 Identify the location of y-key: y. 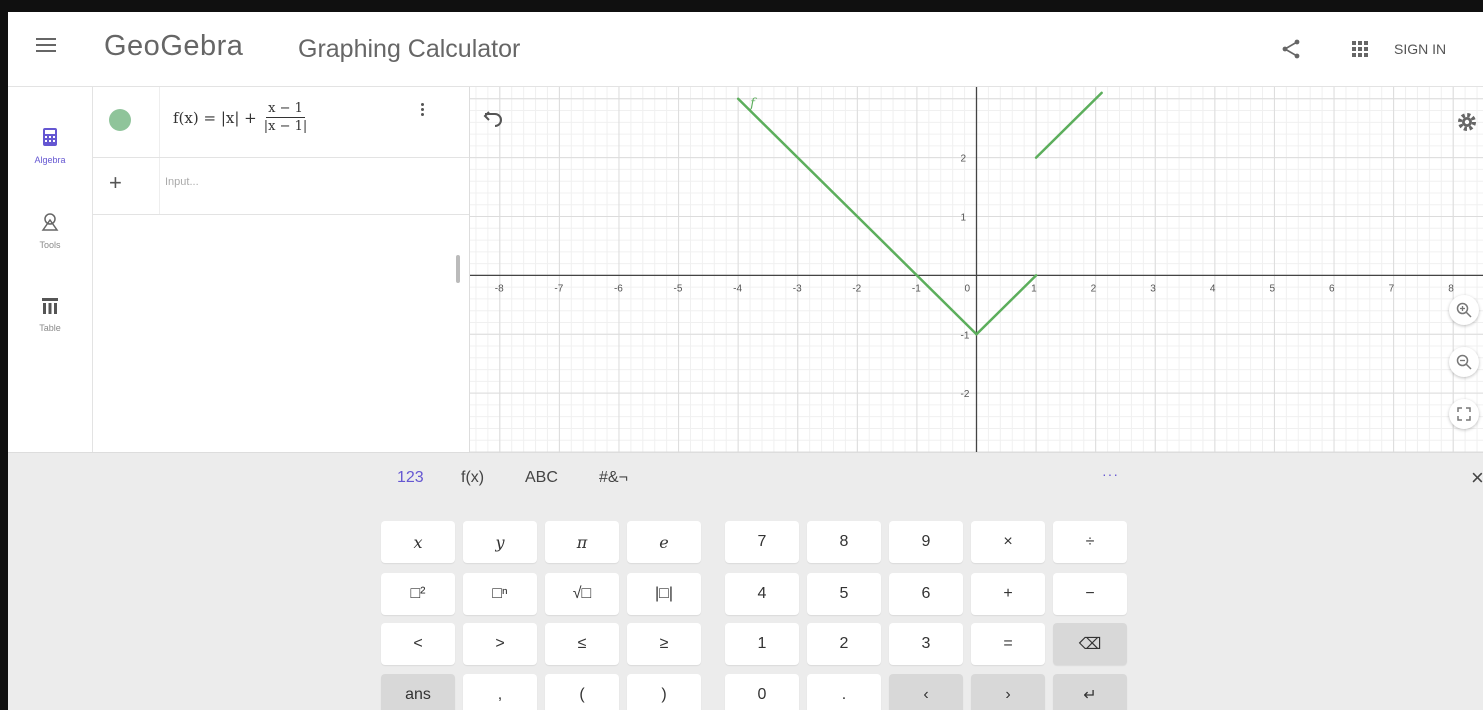
(500, 542).